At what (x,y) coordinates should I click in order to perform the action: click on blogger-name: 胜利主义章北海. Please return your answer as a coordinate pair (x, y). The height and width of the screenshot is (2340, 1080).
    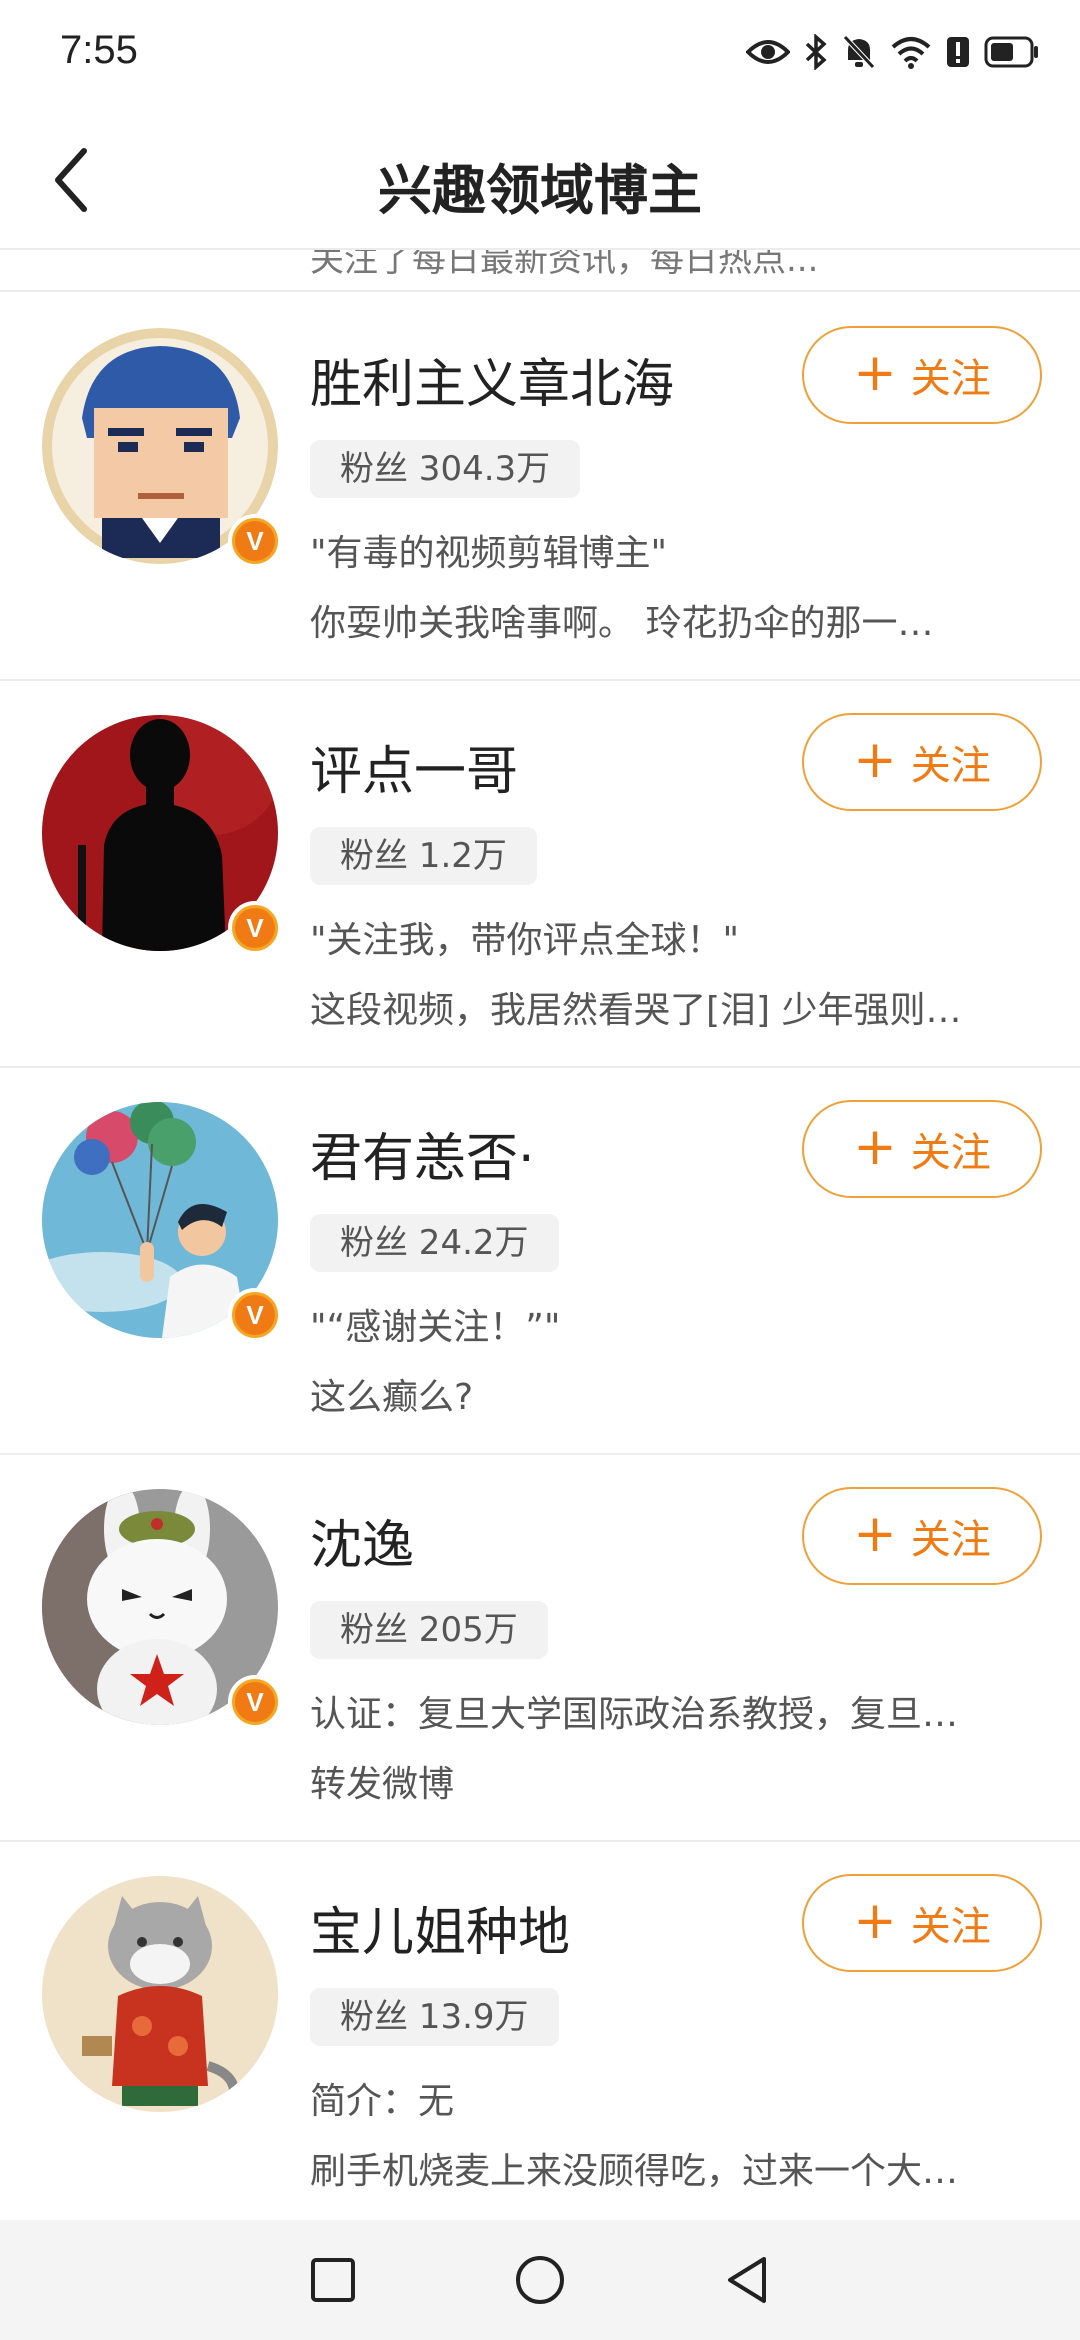
    Looking at the image, I should click on (492, 379).